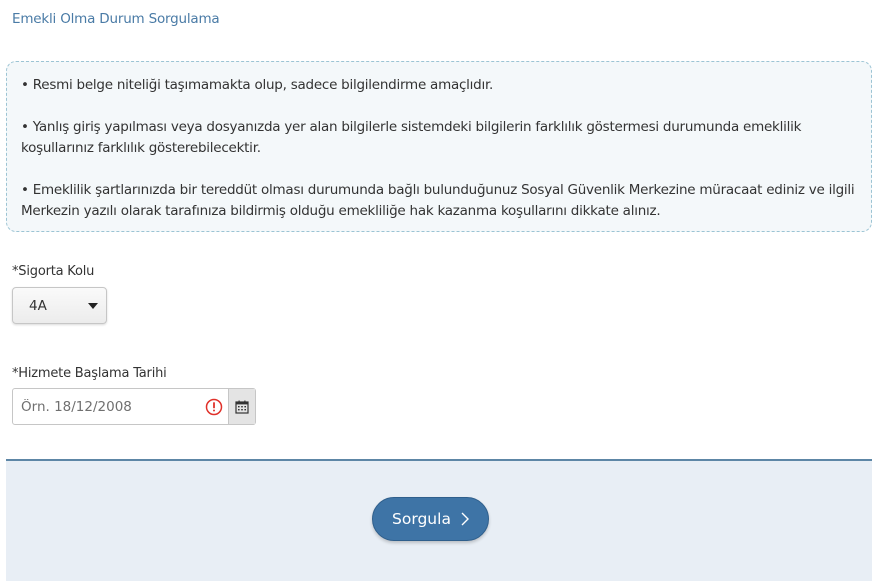  I want to click on submit-button-label: Sorgula, so click(421, 519).